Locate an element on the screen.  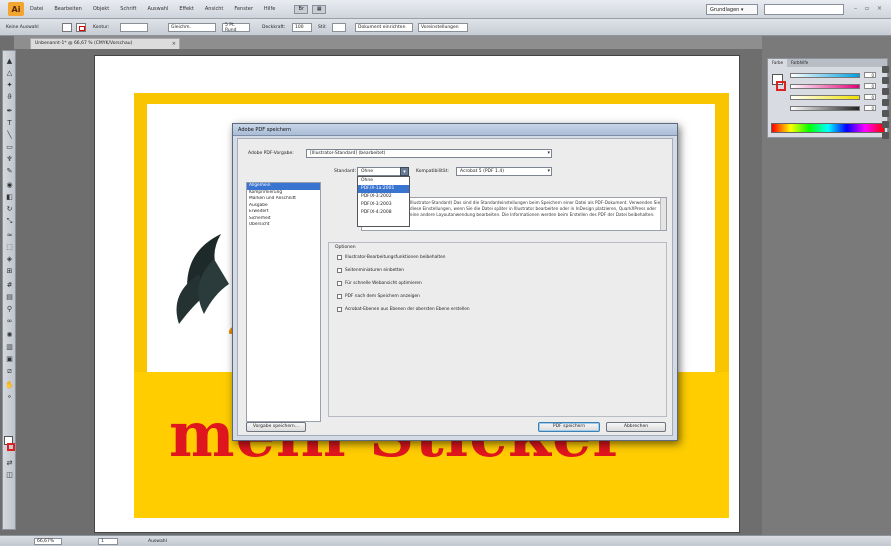
color-spectrum is located at coordinates (828, 128).